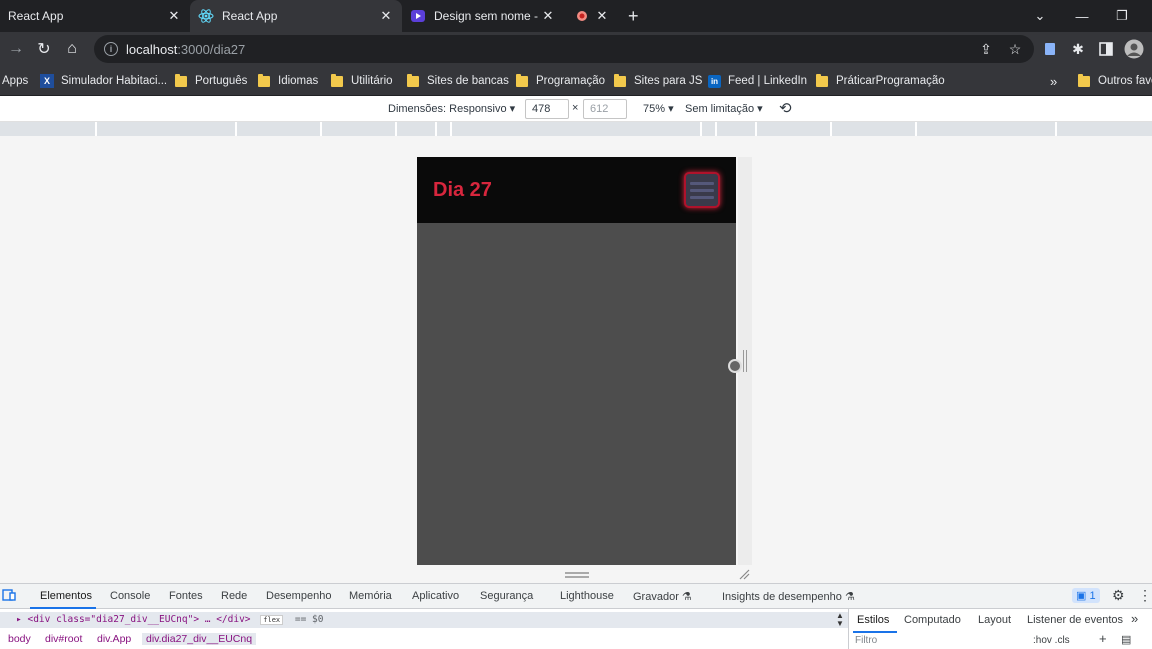 The image size is (1152, 649). I want to click on settings-gear-icon: ⚙, so click(1118, 595).